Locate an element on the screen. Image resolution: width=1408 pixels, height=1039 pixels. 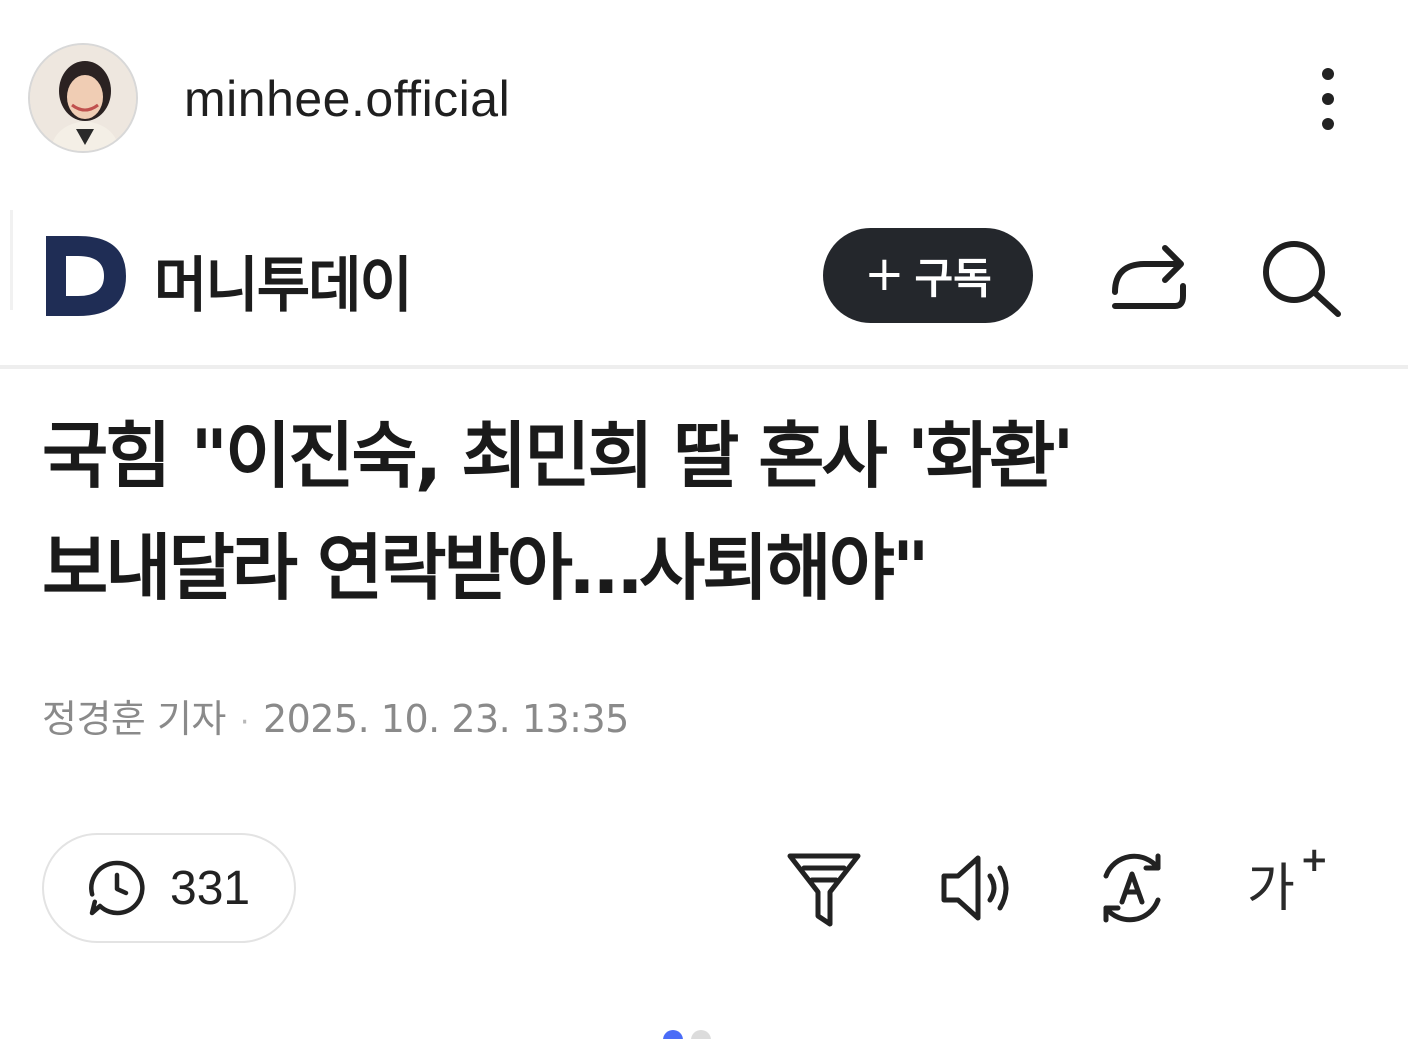
reporter-name: 정경훈 기자 is located at coordinates (134, 719).